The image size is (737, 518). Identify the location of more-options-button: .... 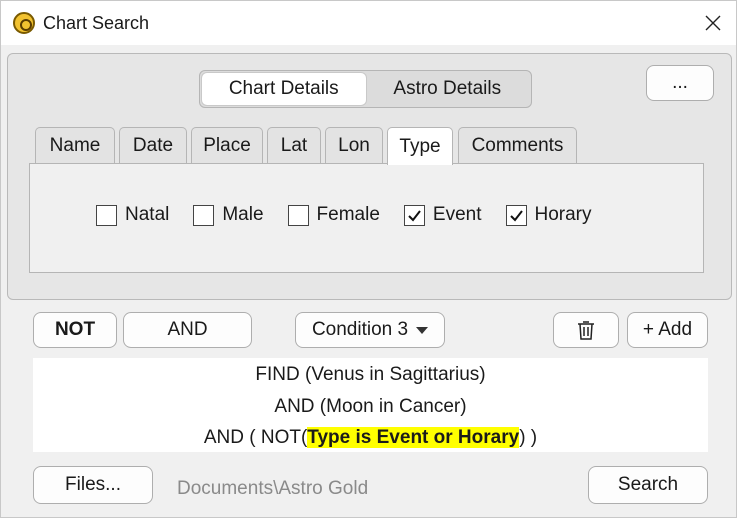
(680, 83).